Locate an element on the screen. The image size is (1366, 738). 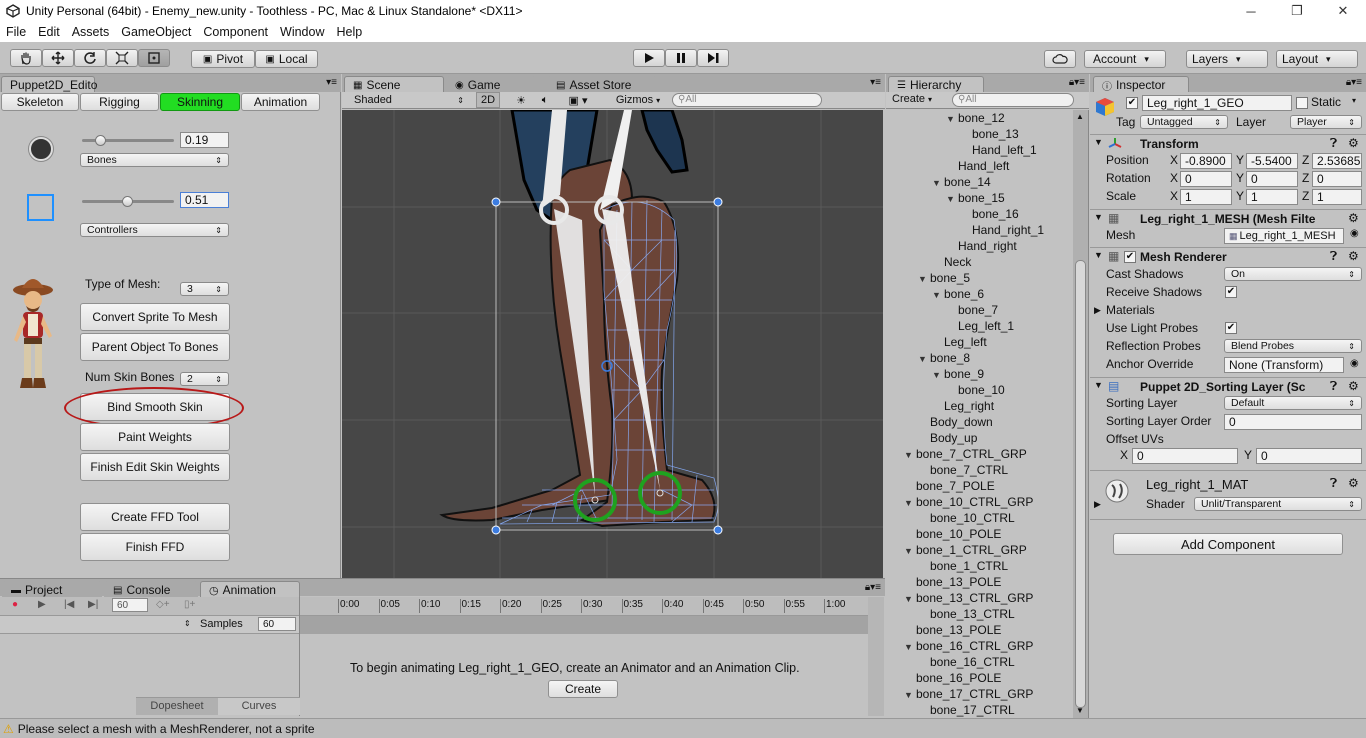
minimize-button: ─ is located at coordinates (1251, 11).